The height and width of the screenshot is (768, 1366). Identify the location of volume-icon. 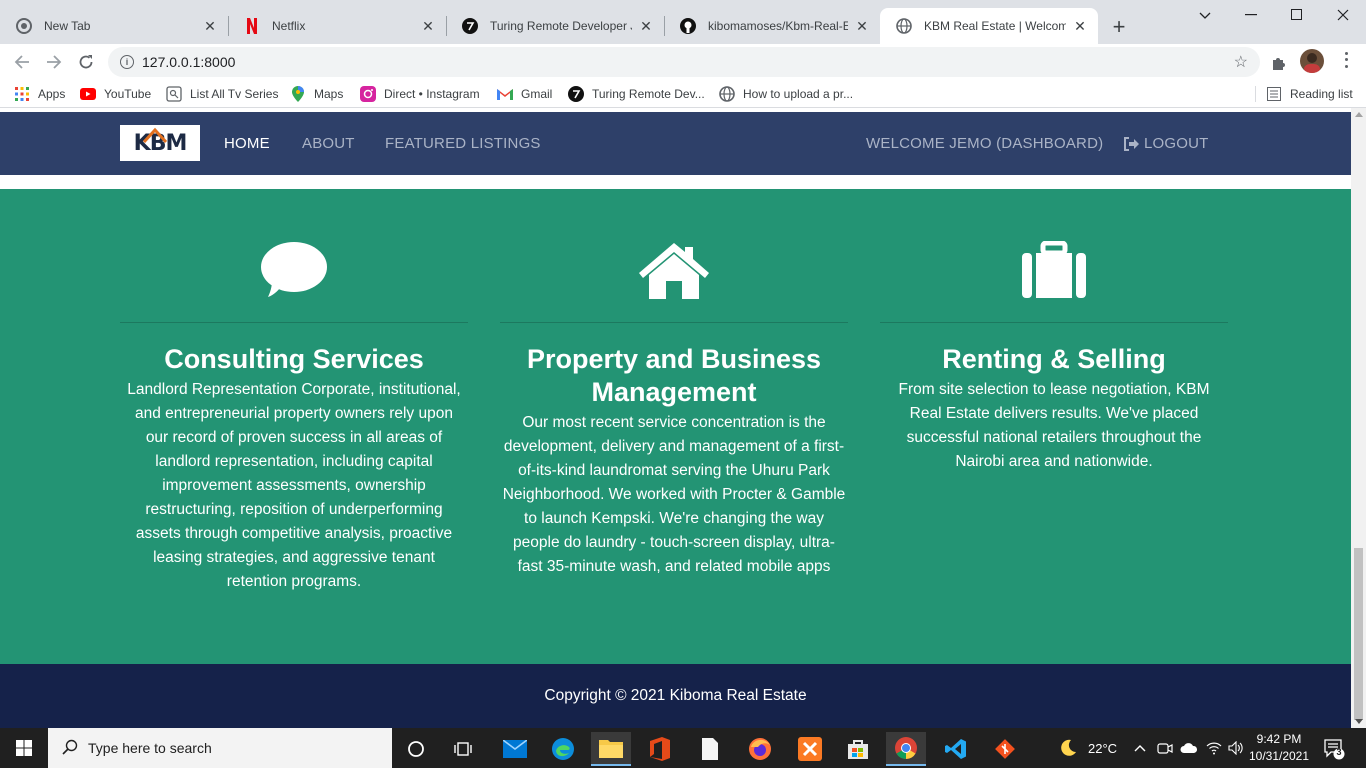
(1236, 748).